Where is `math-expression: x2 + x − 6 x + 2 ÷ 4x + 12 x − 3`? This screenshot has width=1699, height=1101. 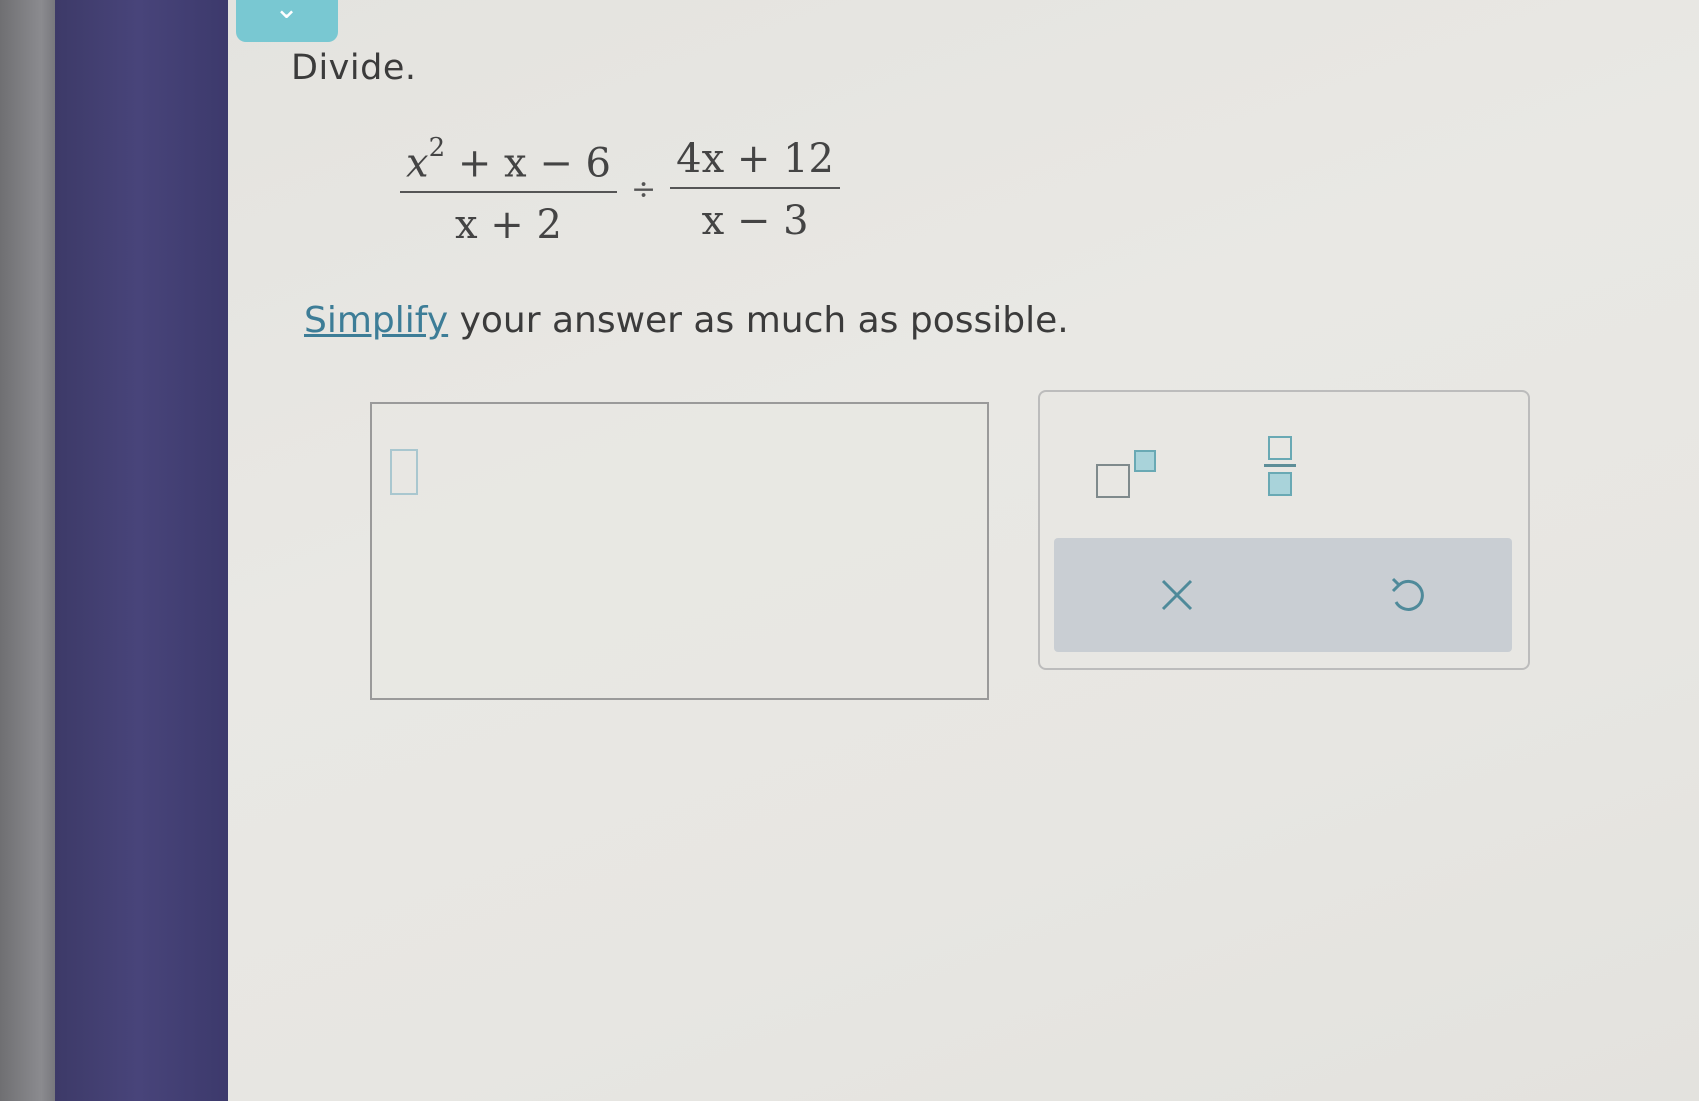
math-expression: x2 + x − 6 x + 2 ÷ 4x + 12 x − 3 is located at coordinates (620, 189).